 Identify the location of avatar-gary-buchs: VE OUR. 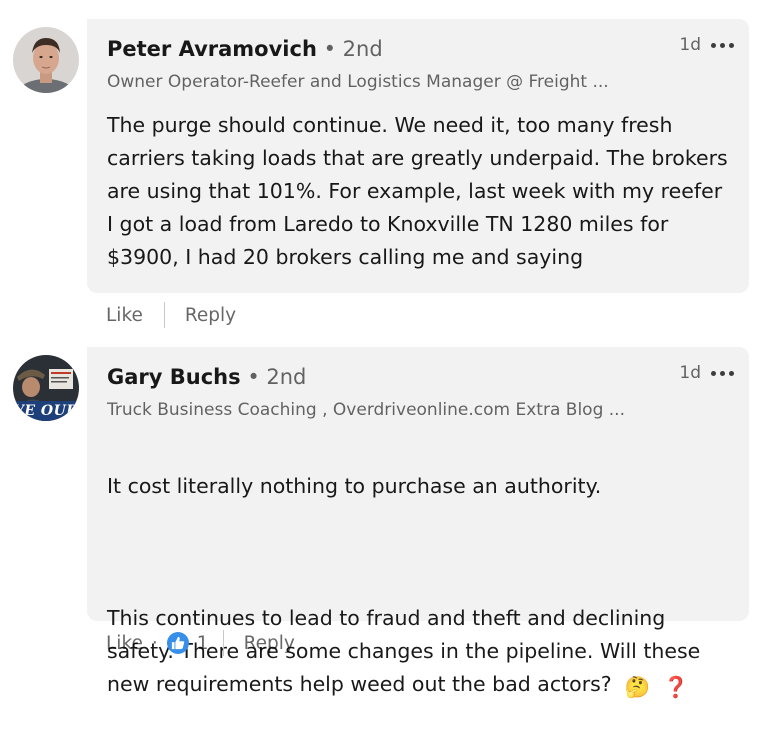
(46, 388).